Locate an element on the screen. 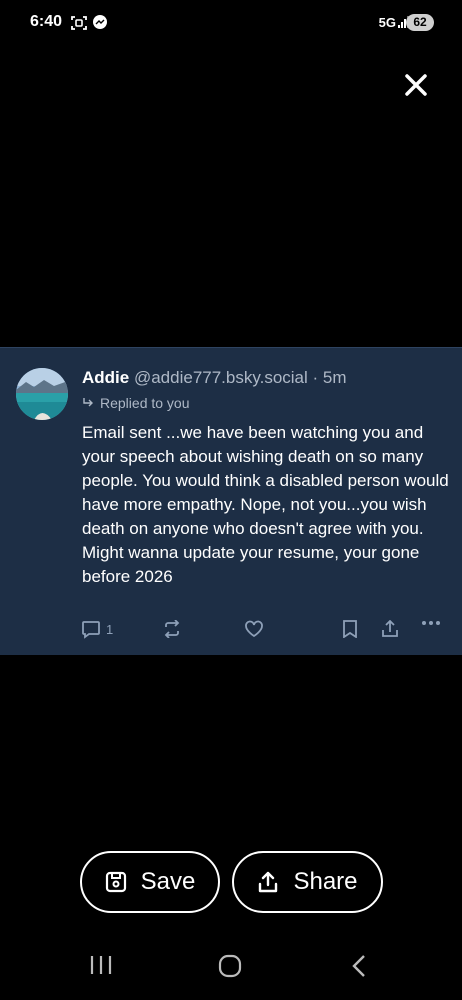  messenger-icon is located at coordinates (100, 22).